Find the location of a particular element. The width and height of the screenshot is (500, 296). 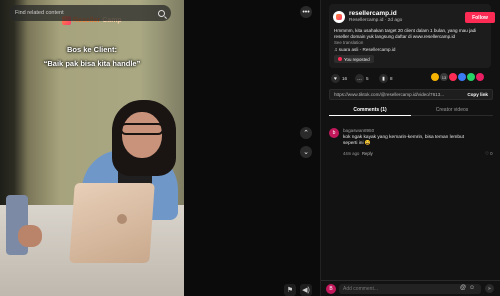

follow-button: Follow is located at coordinates (480, 17).